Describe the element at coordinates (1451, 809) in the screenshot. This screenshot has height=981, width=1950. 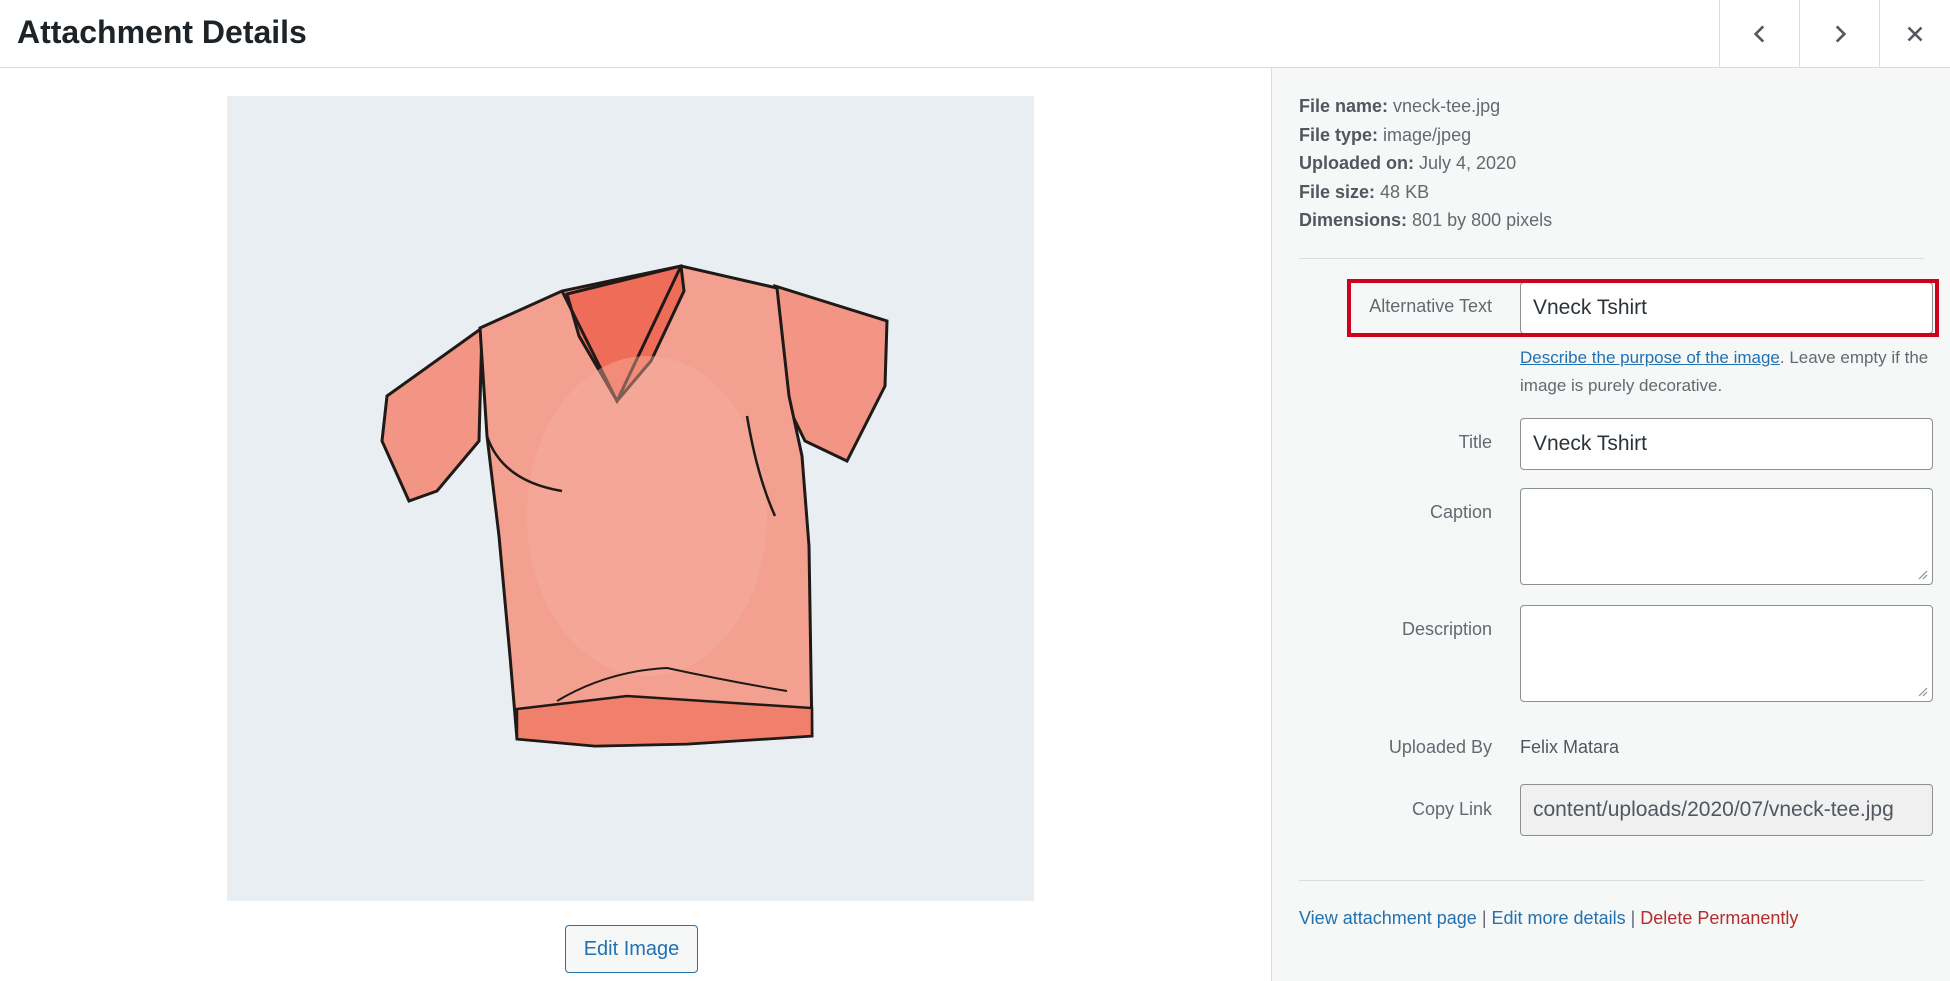
I see `copy-link-label: Copy Link` at that location.